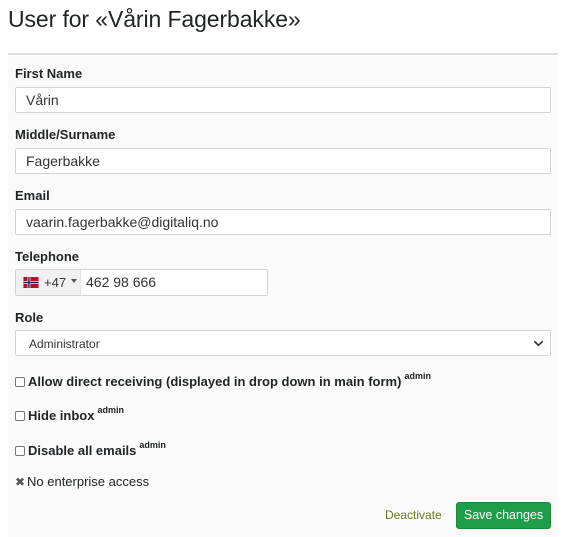  Describe the element at coordinates (20, 416) in the screenshot. I see `hide-inbox-checkbox` at that location.